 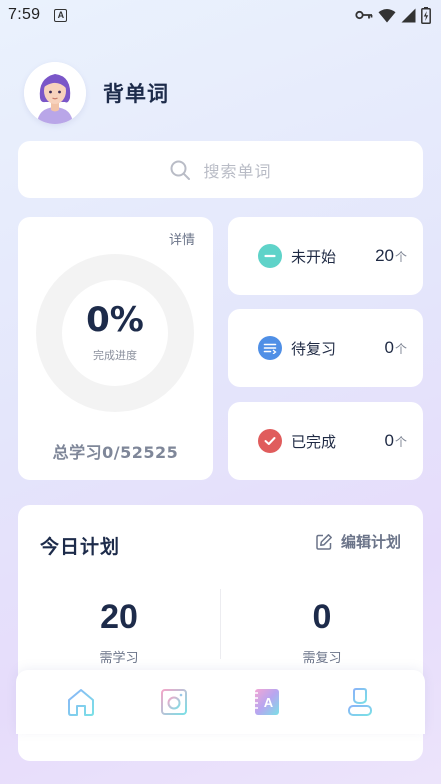 What do you see at coordinates (324, 541) in the screenshot?
I see `edit-icon` at bounding box center [324, 541].